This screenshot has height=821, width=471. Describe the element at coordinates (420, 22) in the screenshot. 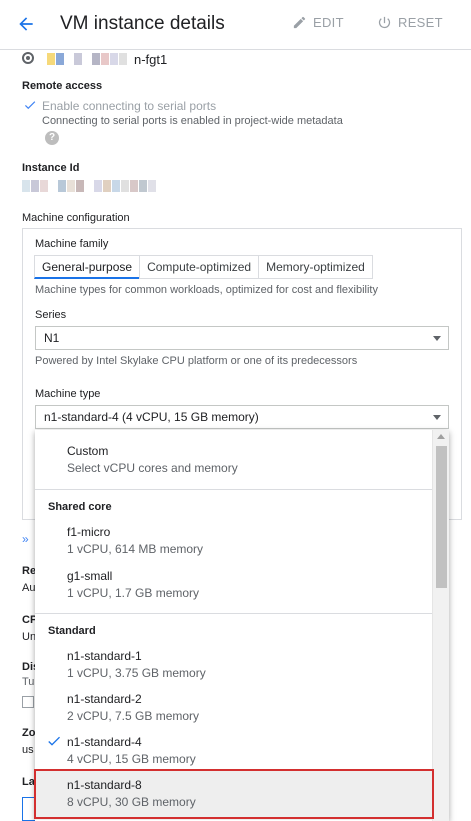

I see `reset-label: RESET` at that location.